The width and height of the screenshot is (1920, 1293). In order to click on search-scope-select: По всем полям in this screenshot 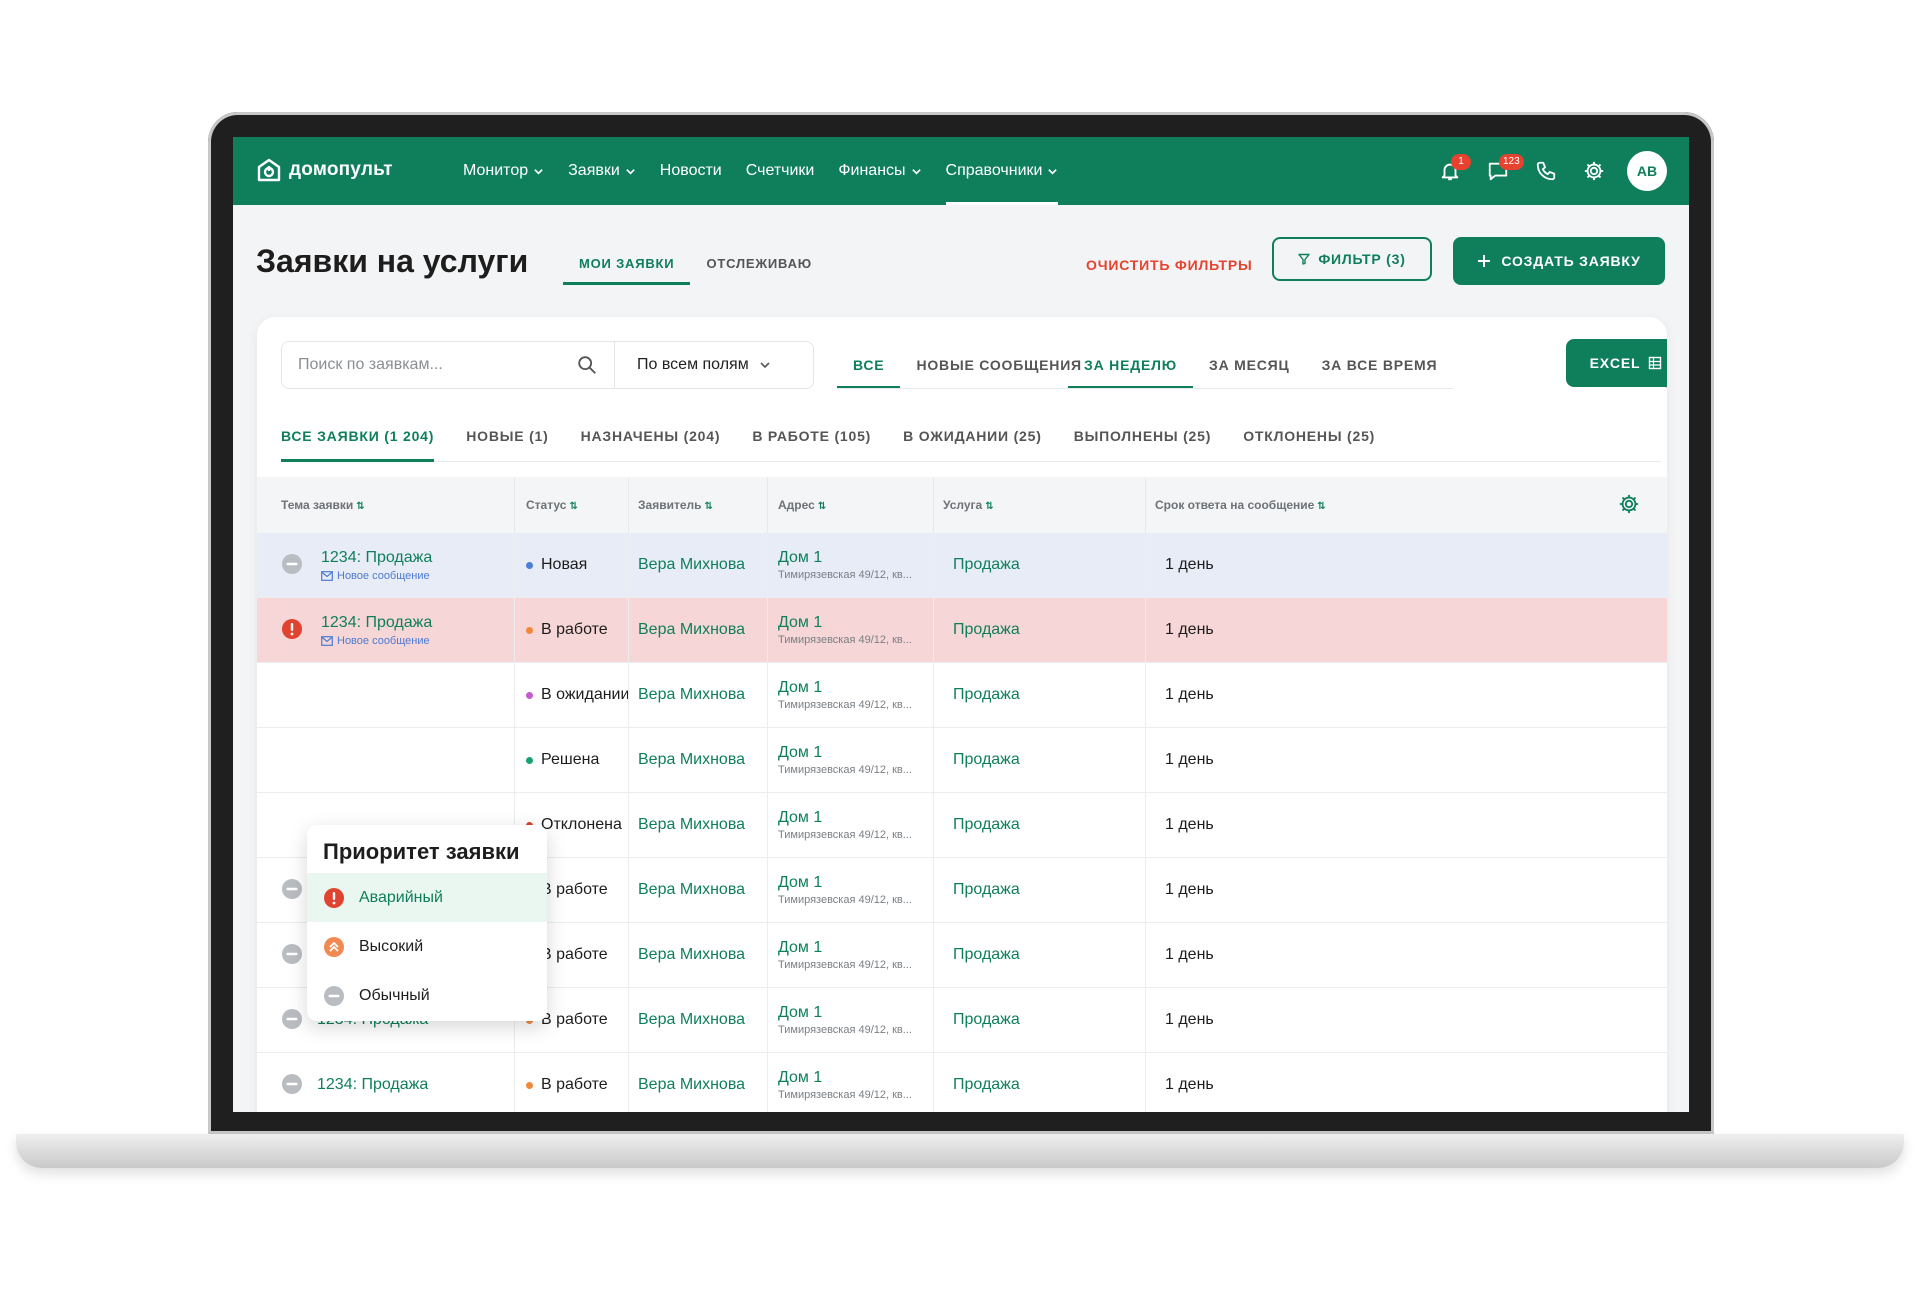, I will do `click(714, 365)`.